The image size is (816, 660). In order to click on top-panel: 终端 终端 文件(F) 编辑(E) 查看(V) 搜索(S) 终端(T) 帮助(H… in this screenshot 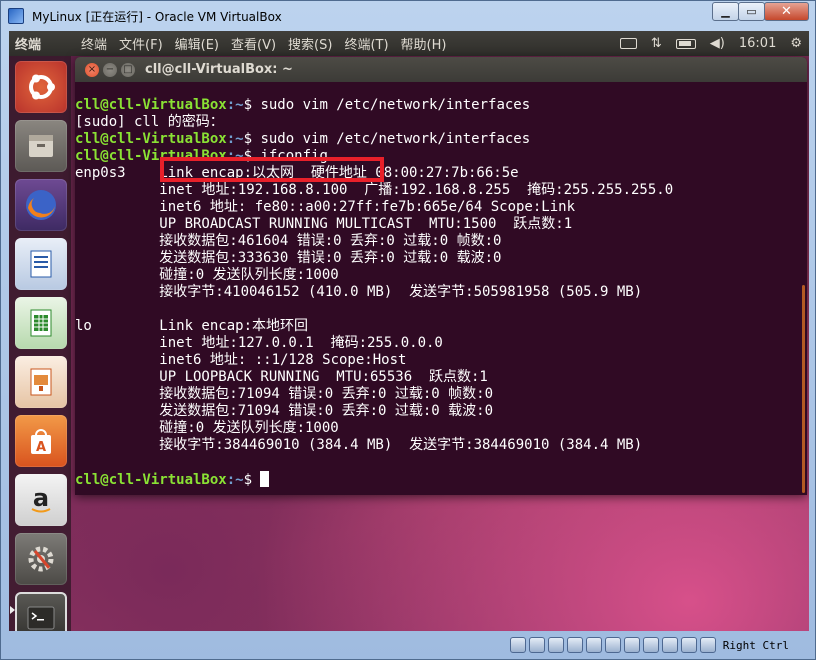, I will do `click(409, 43)`.